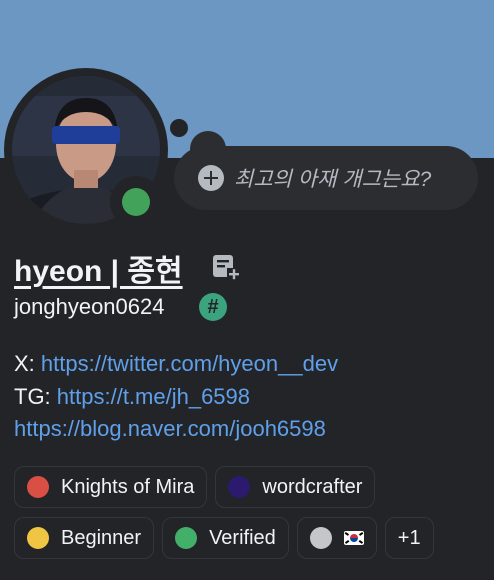 The image size is (494, 580). I want to click on more-roles-button: +1, so click(409, 538).